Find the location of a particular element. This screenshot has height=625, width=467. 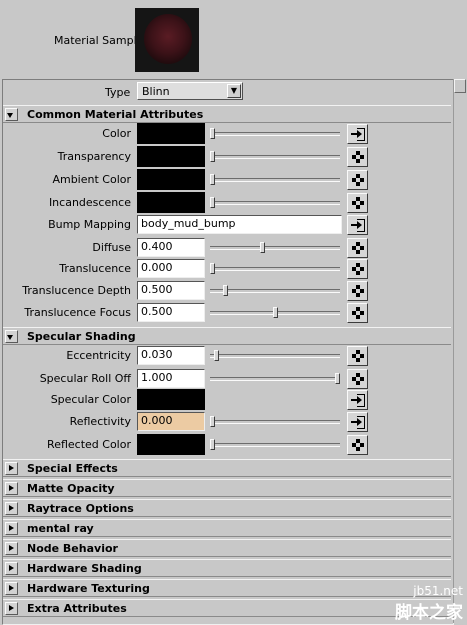

section-title: Raytrace Options is located at coordinates (80, 508).